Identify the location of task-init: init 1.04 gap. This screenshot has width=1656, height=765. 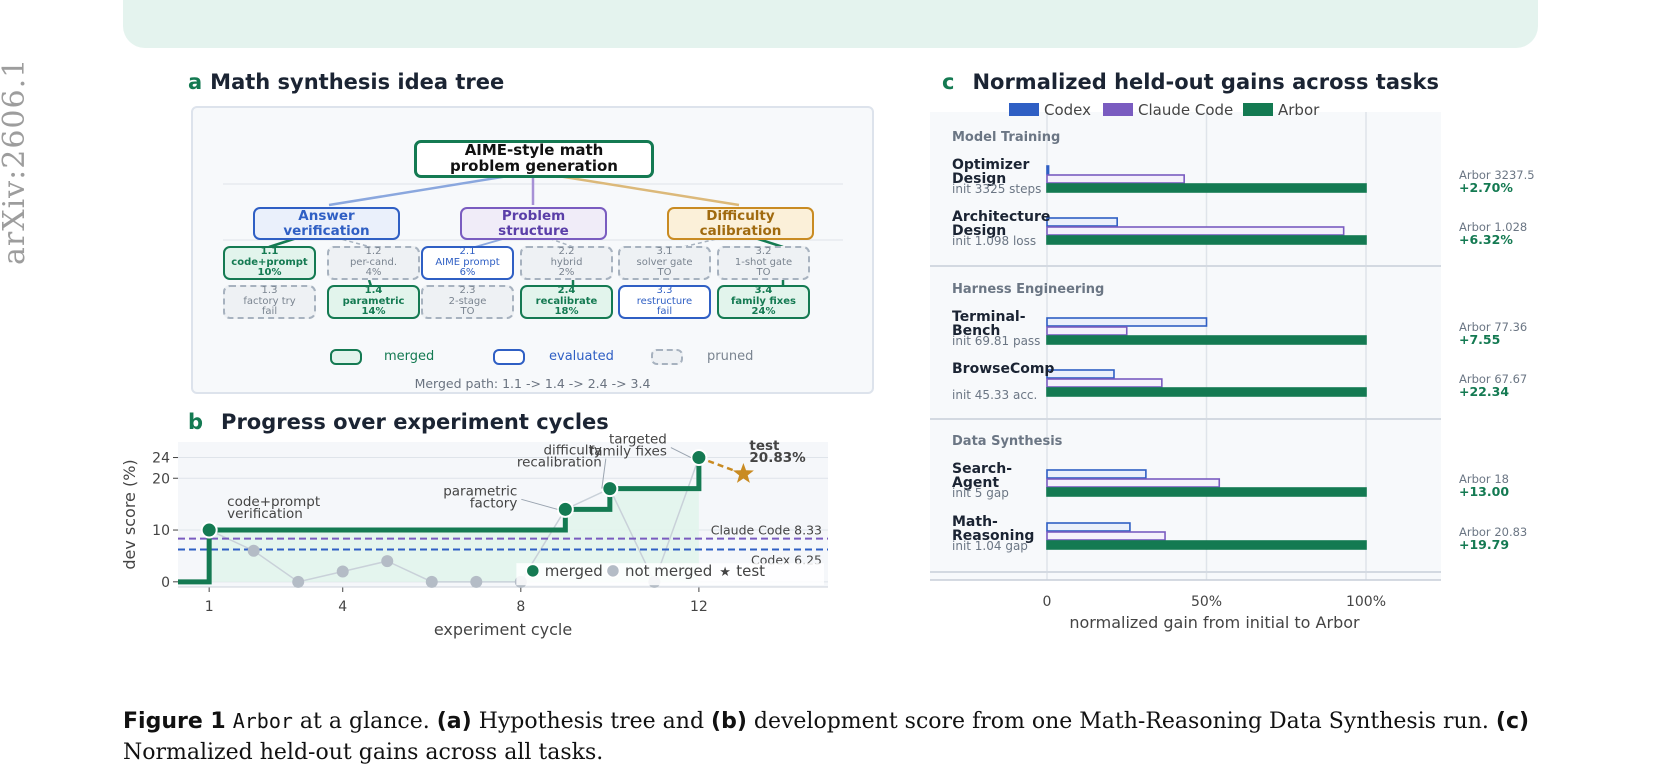
(990, 546).